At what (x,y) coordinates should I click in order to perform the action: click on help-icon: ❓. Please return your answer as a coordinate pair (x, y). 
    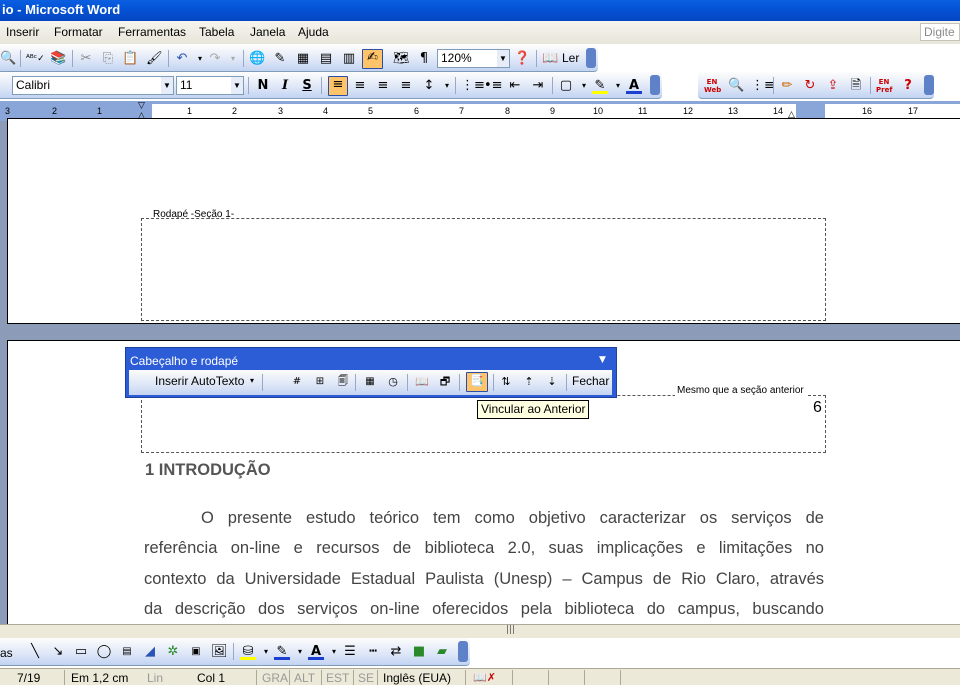
    Looking at the image, I should click on (522, 59).